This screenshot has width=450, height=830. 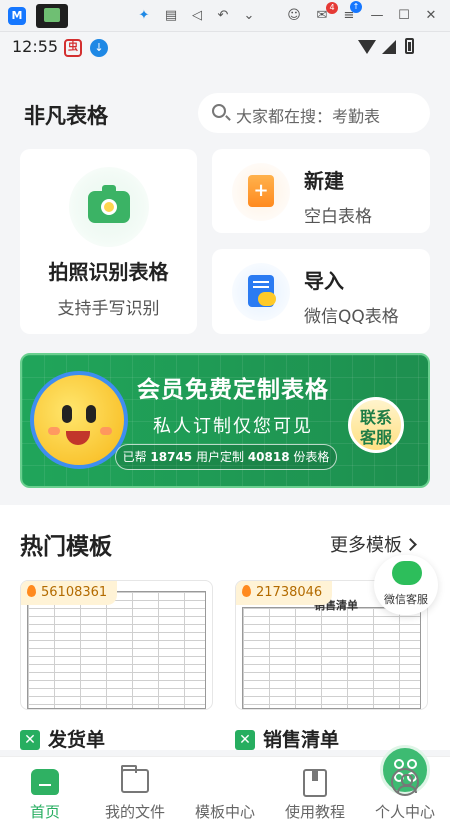 I want to click on search-placeholder: 大家都在搜：考勤表, so click(x=308, y=116).